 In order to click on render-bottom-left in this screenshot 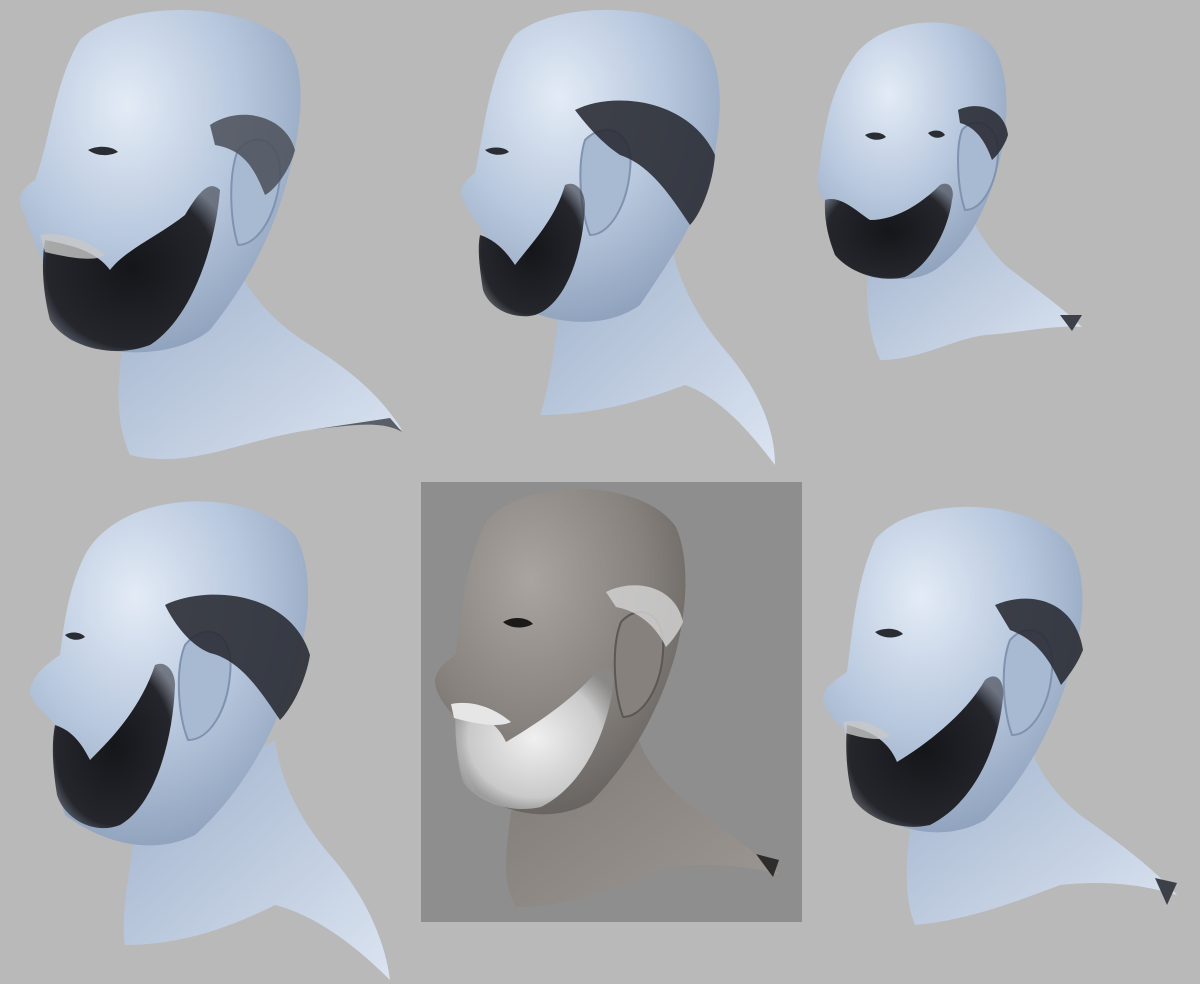, I will do `click(210, 740)`.